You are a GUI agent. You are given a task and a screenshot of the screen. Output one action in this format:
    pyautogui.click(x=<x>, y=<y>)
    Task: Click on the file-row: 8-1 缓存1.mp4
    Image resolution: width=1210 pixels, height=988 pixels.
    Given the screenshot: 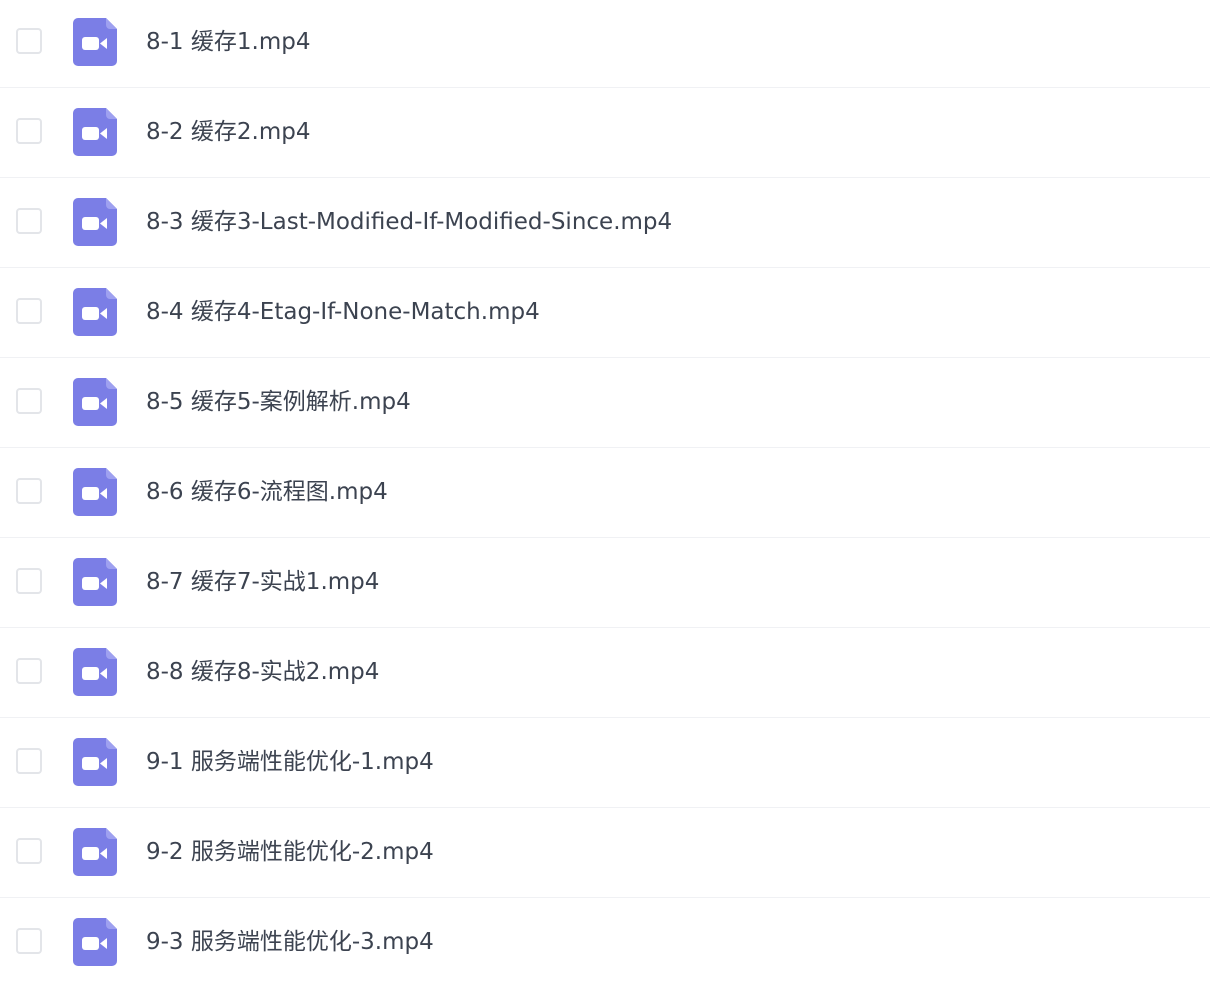 What is the action you would take?
    pyautogui.click(x=605, y=44)
    